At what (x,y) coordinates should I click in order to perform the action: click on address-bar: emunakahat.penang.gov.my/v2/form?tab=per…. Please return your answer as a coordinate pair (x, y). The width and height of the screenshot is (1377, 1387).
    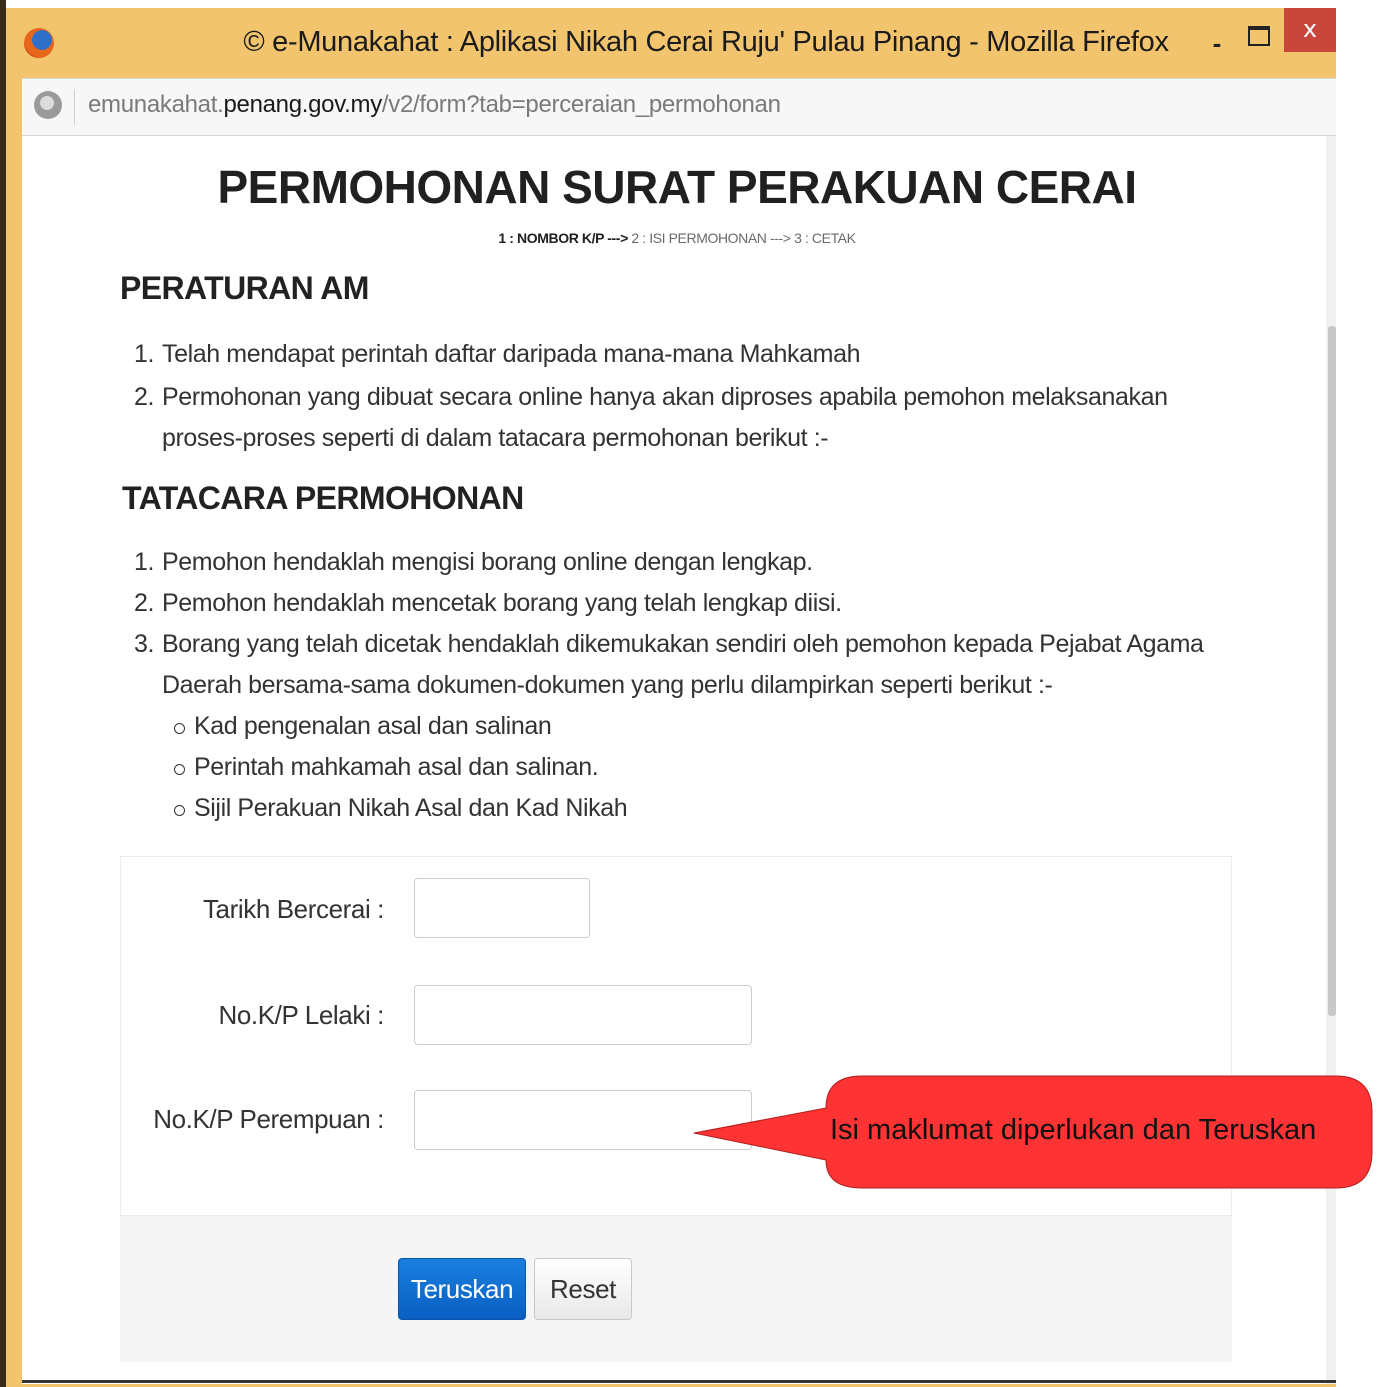
    Looking at the image, I should click on (679, 107).